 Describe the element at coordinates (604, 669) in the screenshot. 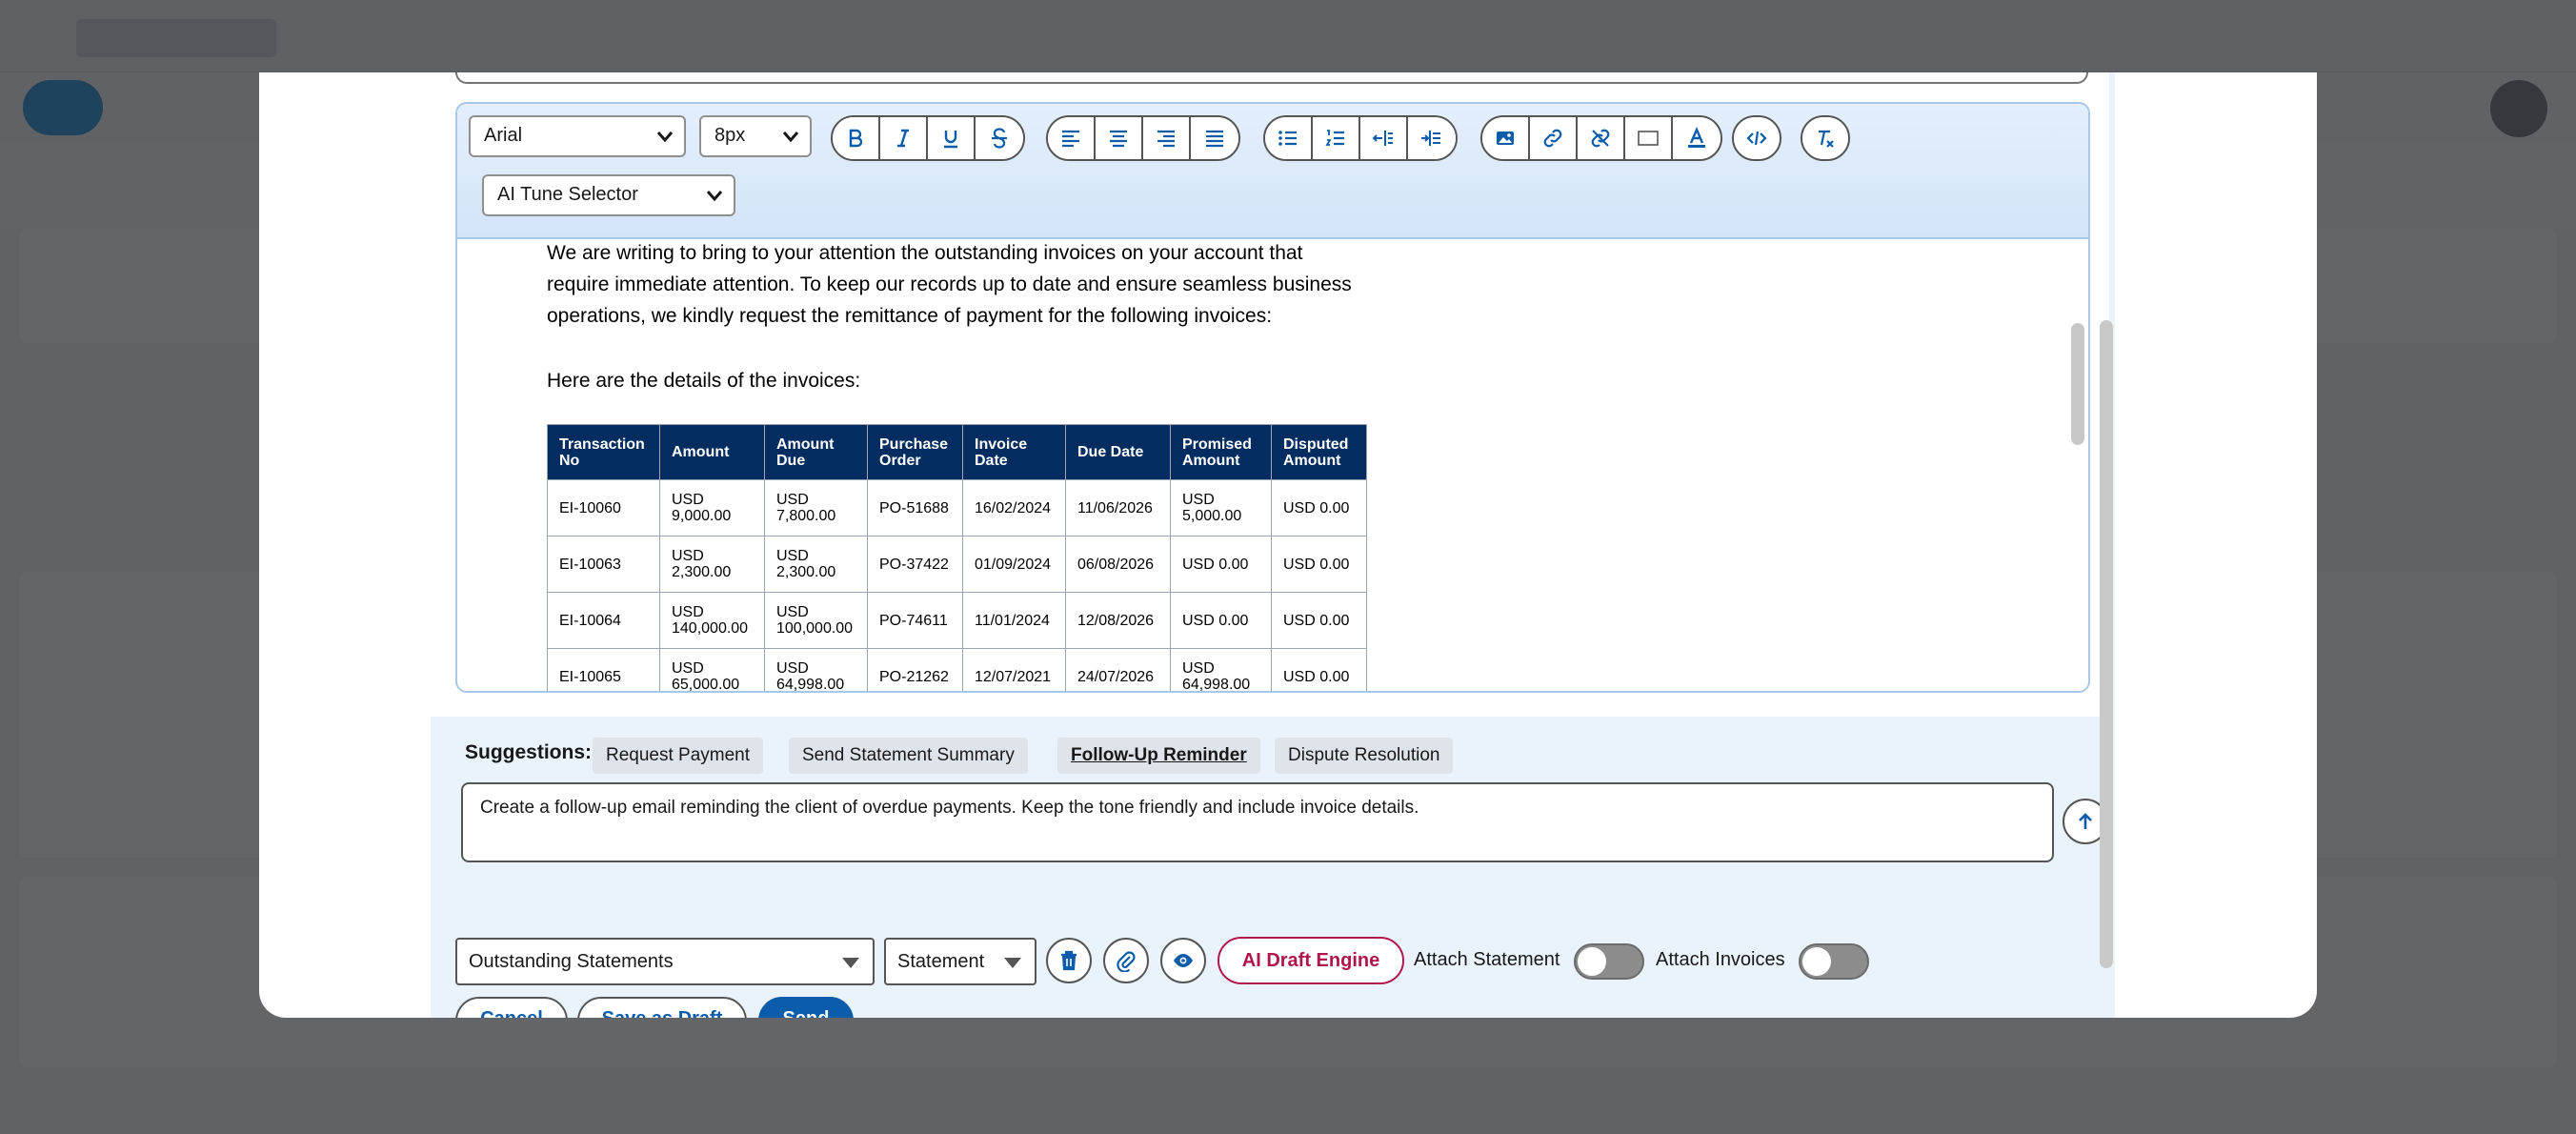

I see `table-cell: EI-10065` at that location.